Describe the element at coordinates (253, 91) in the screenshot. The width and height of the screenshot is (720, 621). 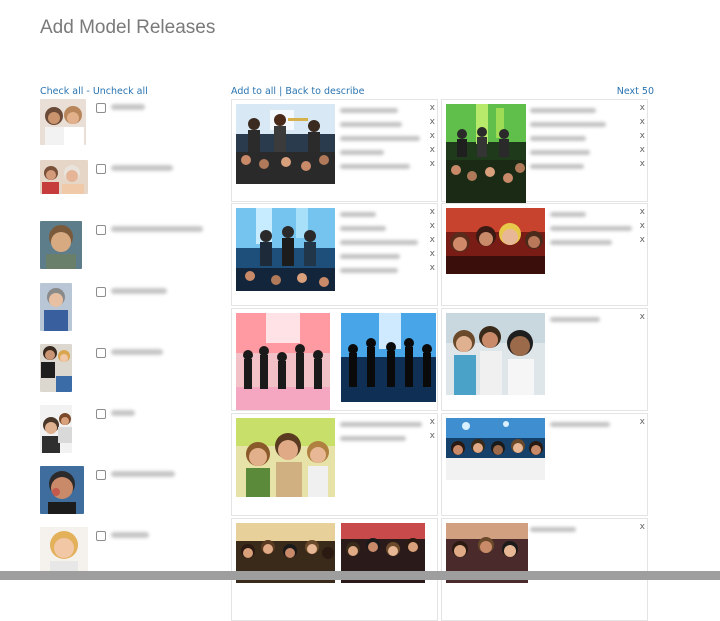
I see `add-to-all-link: Add to all` at that location.